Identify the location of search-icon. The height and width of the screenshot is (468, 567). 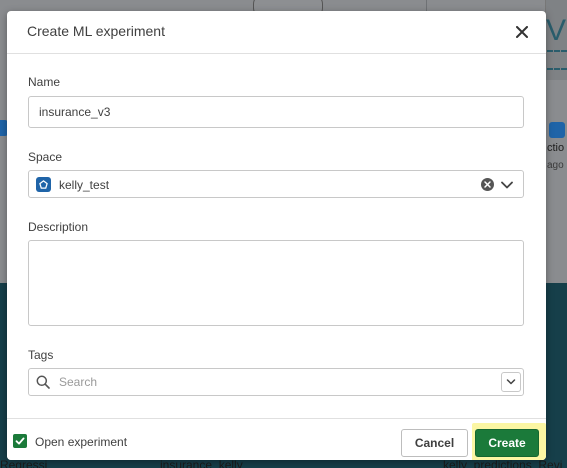
(43, 382).